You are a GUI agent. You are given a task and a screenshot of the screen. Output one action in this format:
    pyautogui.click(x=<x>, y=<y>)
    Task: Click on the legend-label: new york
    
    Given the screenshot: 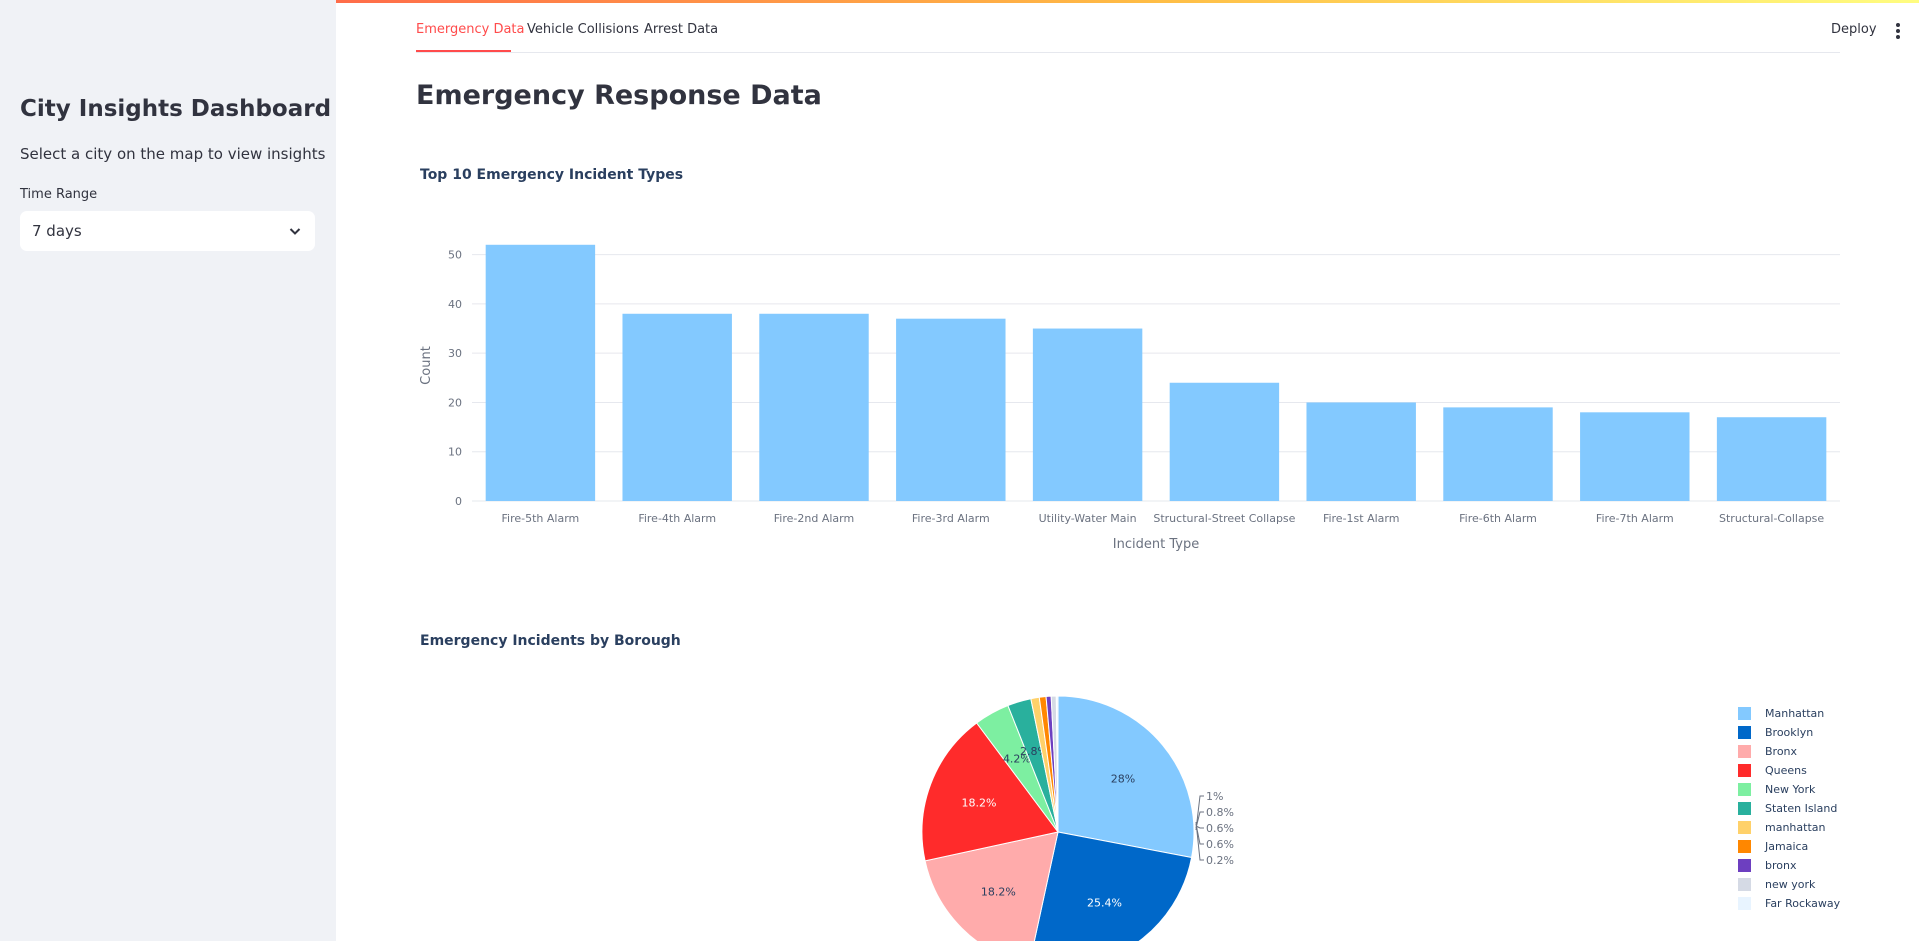 What is the action you would take?
    pyautogui.click(x=1790, y=884)
    